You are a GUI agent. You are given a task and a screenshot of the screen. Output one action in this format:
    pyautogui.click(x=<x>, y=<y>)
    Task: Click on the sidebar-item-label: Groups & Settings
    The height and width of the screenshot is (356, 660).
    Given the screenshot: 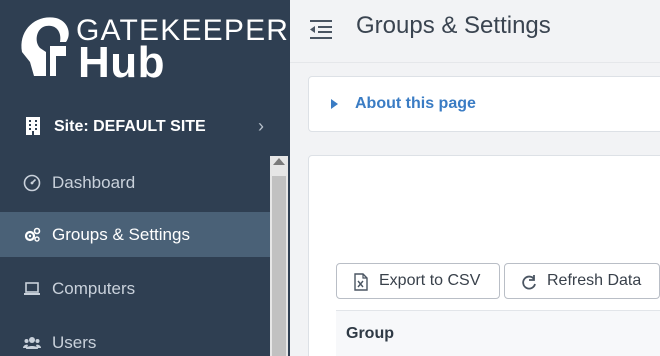 What is the action you would take?
    pyautogui.click(x=121, y=234)
    